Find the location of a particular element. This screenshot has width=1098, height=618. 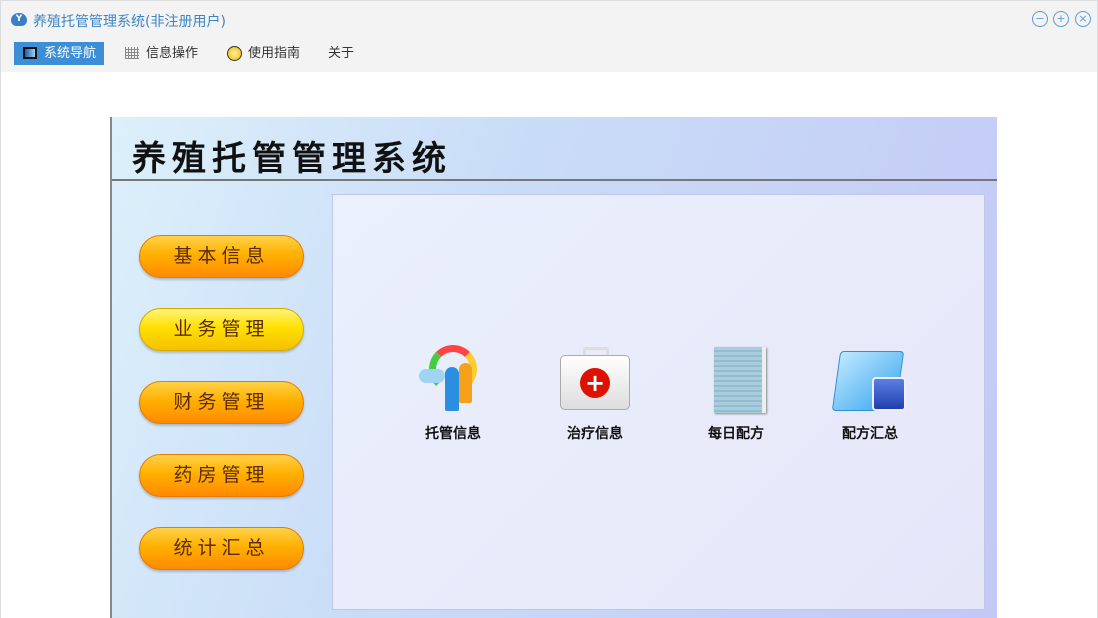

tile-formula-summary: 配方汇总 is located at coordinates (870, 394).